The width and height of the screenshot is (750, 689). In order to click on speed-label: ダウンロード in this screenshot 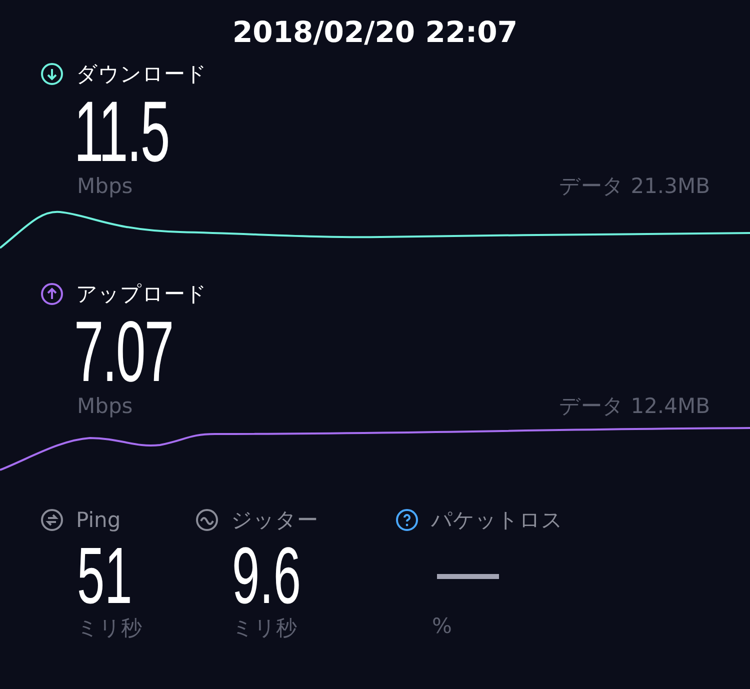, I will do `click(141, 74)`.